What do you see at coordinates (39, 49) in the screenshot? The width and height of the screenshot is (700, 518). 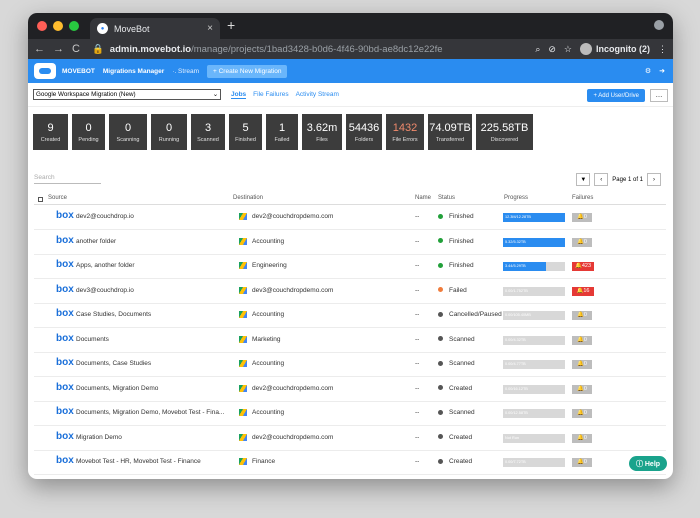 I see `back-icon: ←` at bounding box center [39, 49].